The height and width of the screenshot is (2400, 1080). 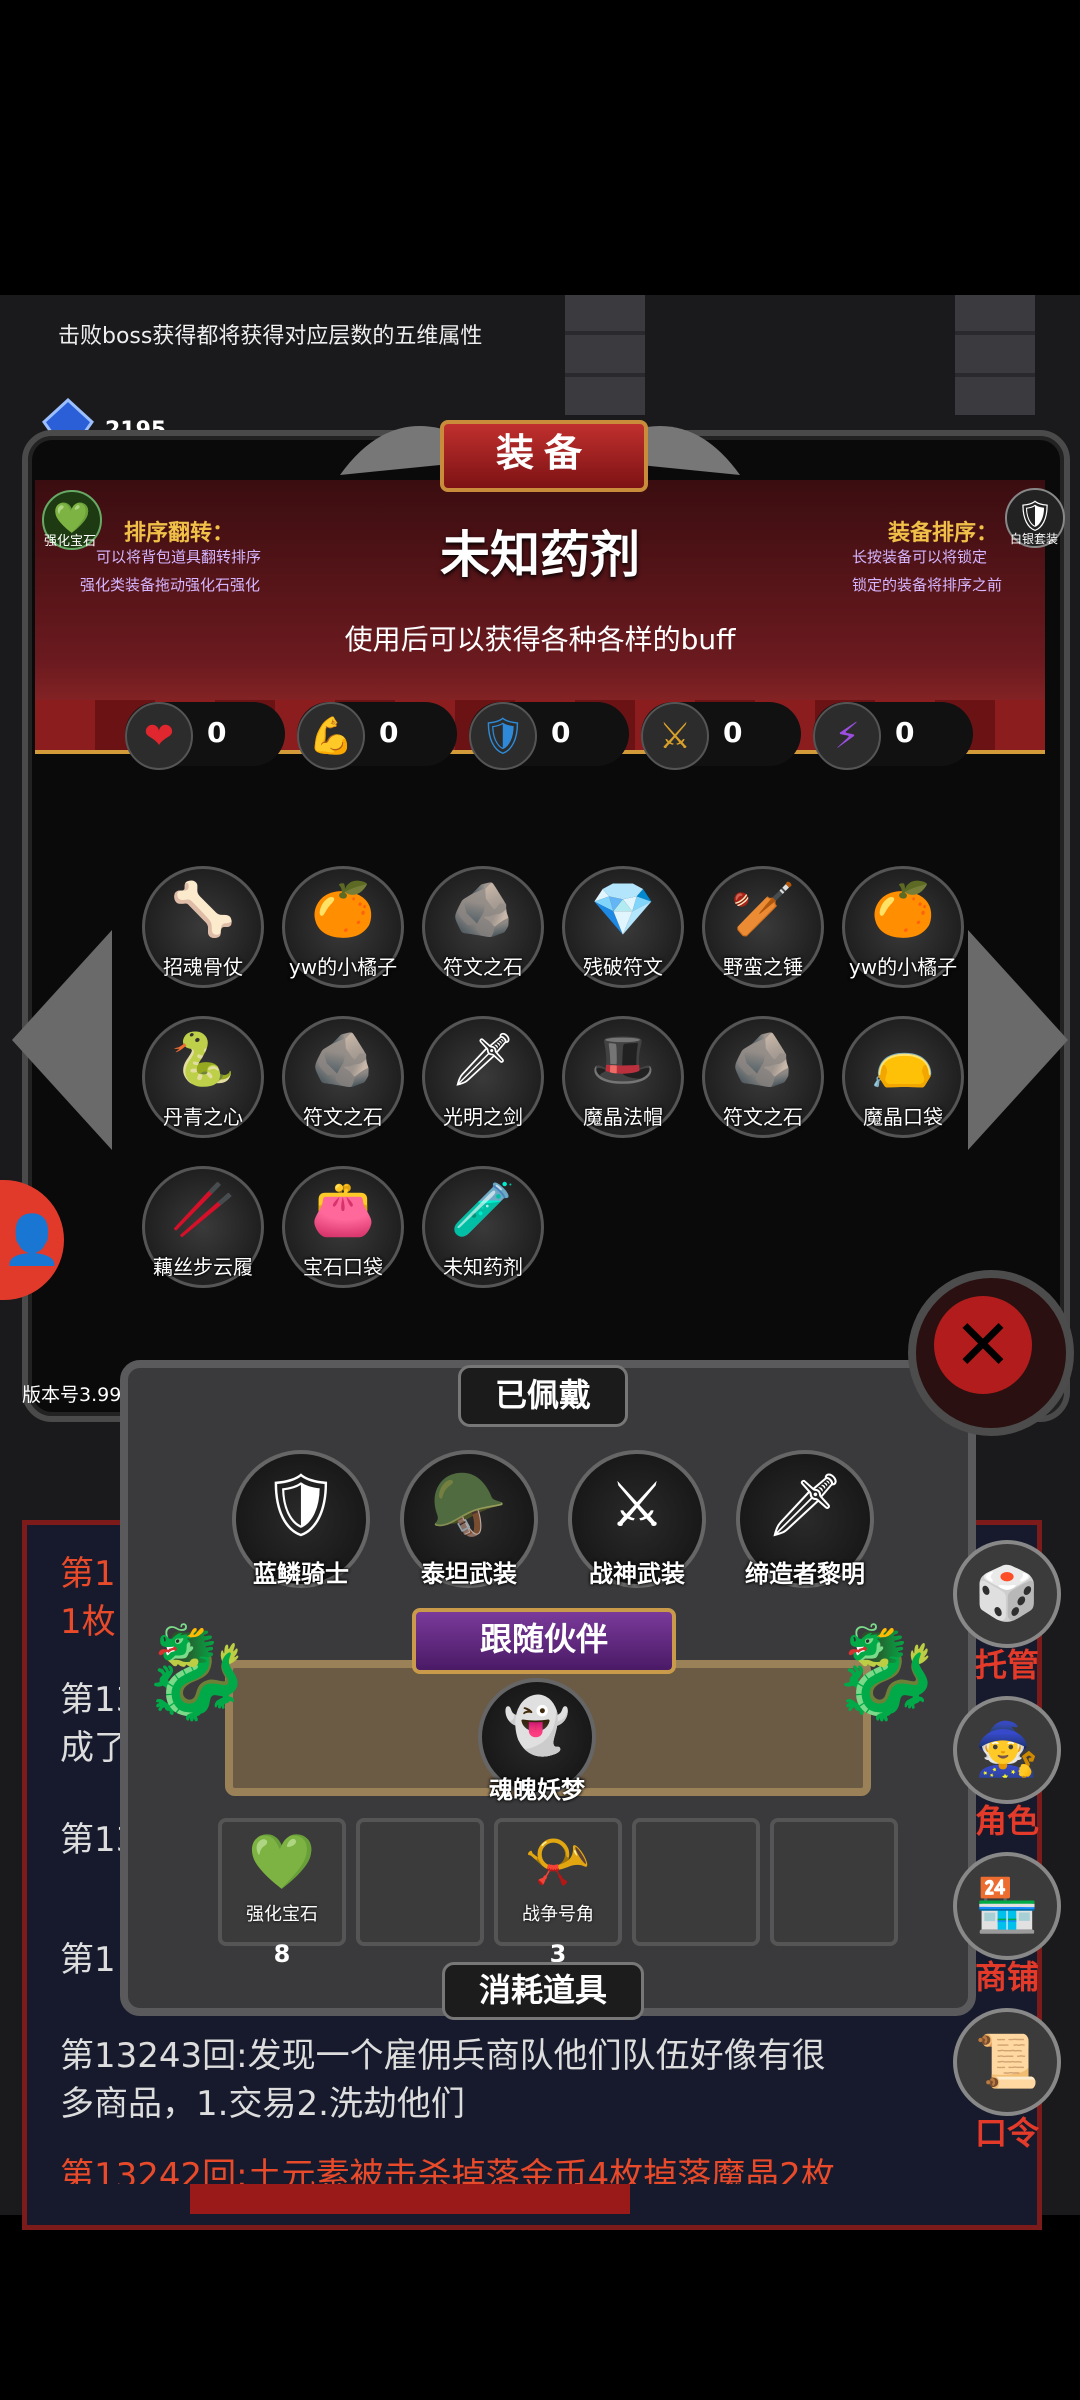 I want to click on log-line: 1枚, so click(x=88, y=1622).